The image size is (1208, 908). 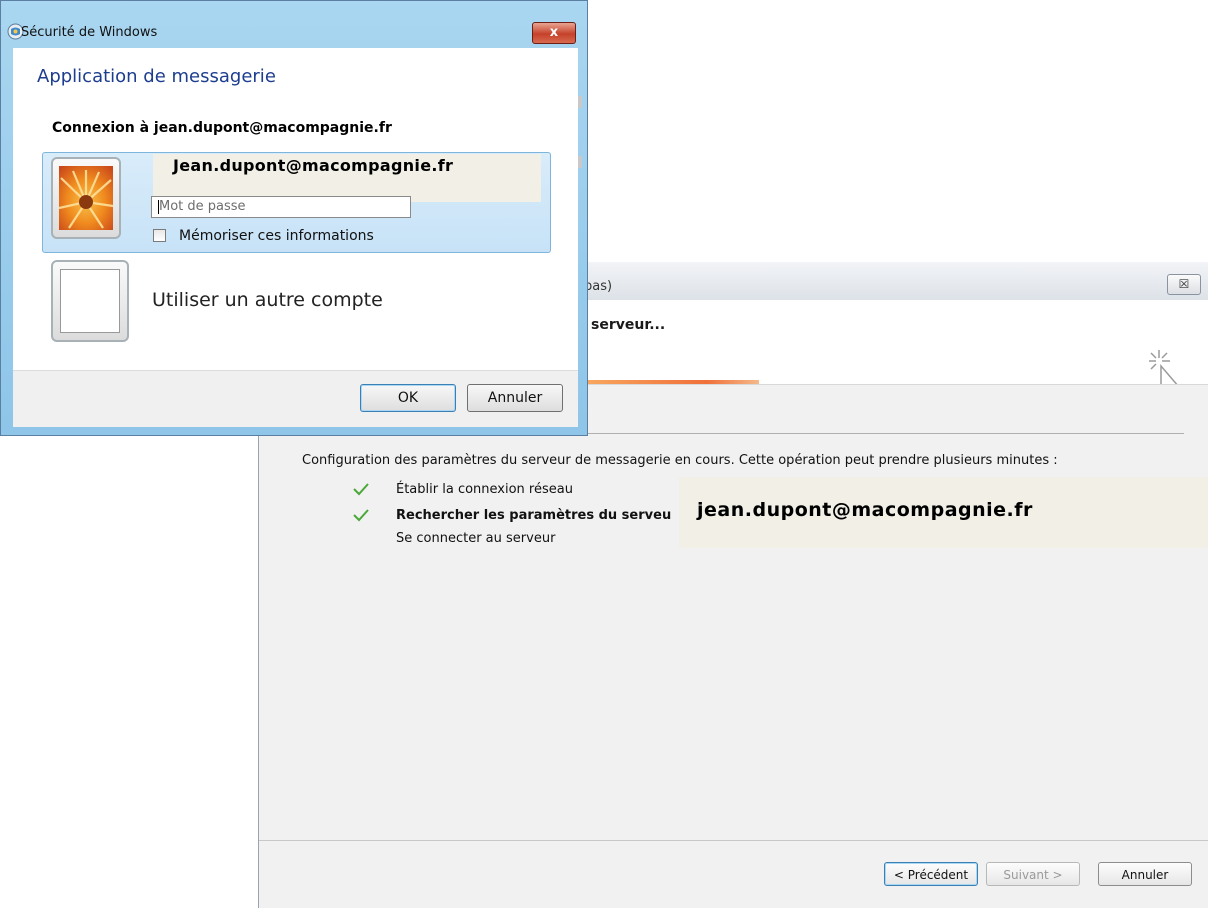 I want to click on step-label: Rechercher les paramètres du serveu, so click(x=534, y=515).